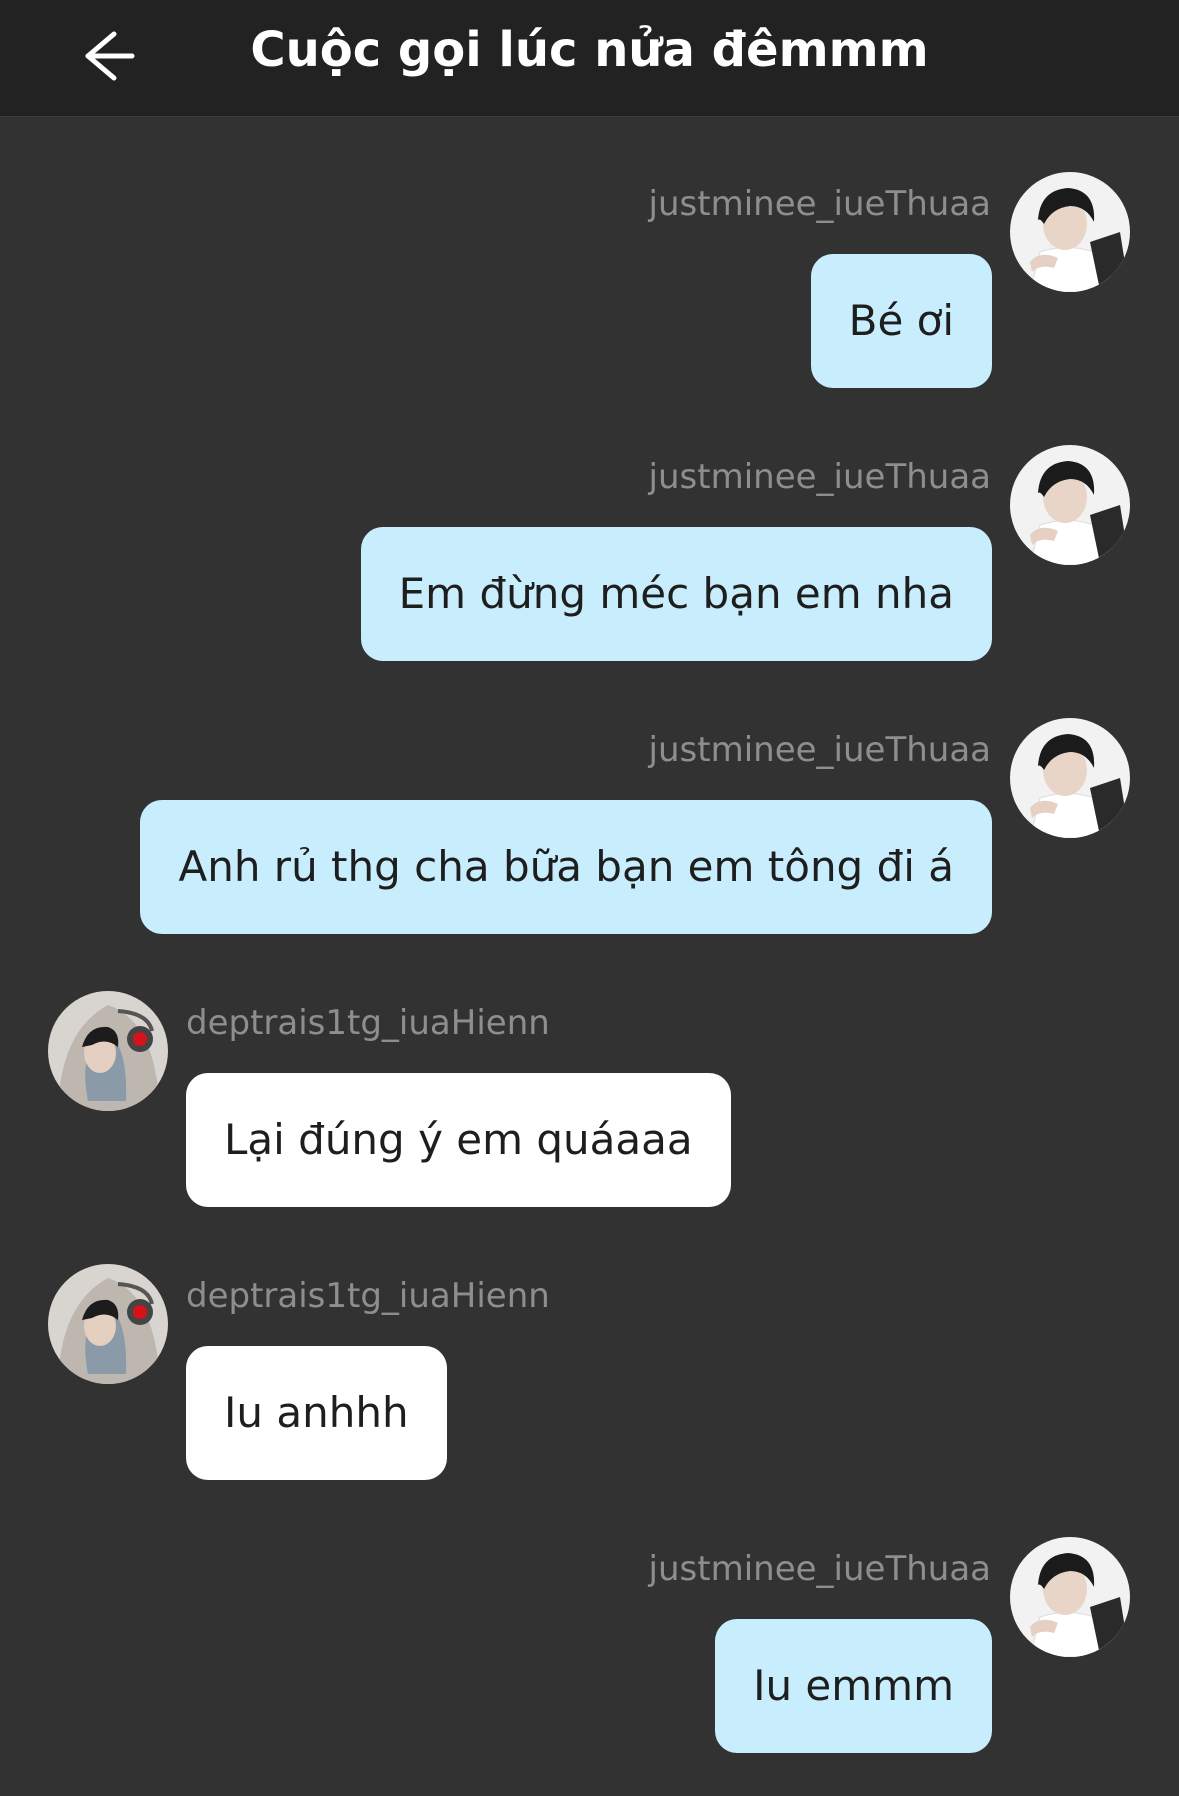  What do you see at coordinates (458, 1140) in the screenshot?
I see `message-bubble: Lại đúng ý em quáaaa` at bounding box center [458, 1140].